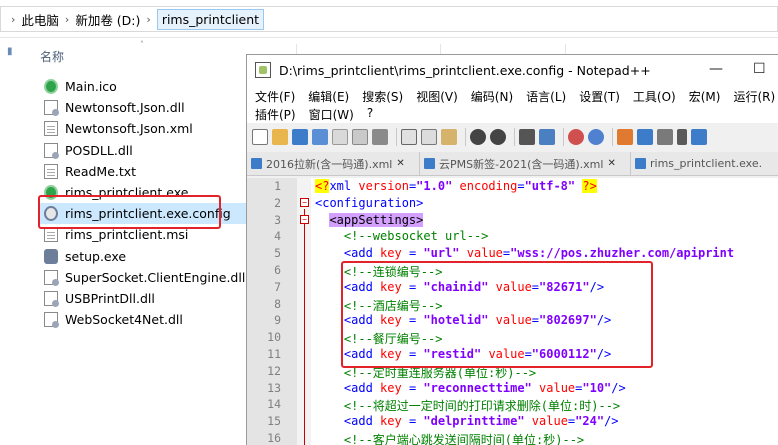 This screenshot has height=445, width=778. What do you see at coordinates (333, 163) in the screenshot?
I see `document-tab: 2016拉新(含一码通).xml ✕` at bounding box center [333, 163].